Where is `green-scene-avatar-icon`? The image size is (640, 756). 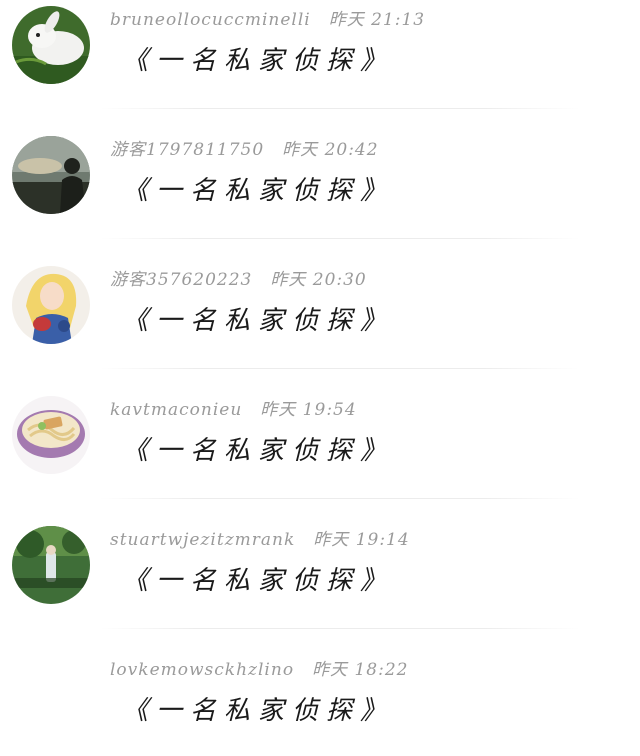 green-scene-avatar-icon is located at coordinates (51, 565).